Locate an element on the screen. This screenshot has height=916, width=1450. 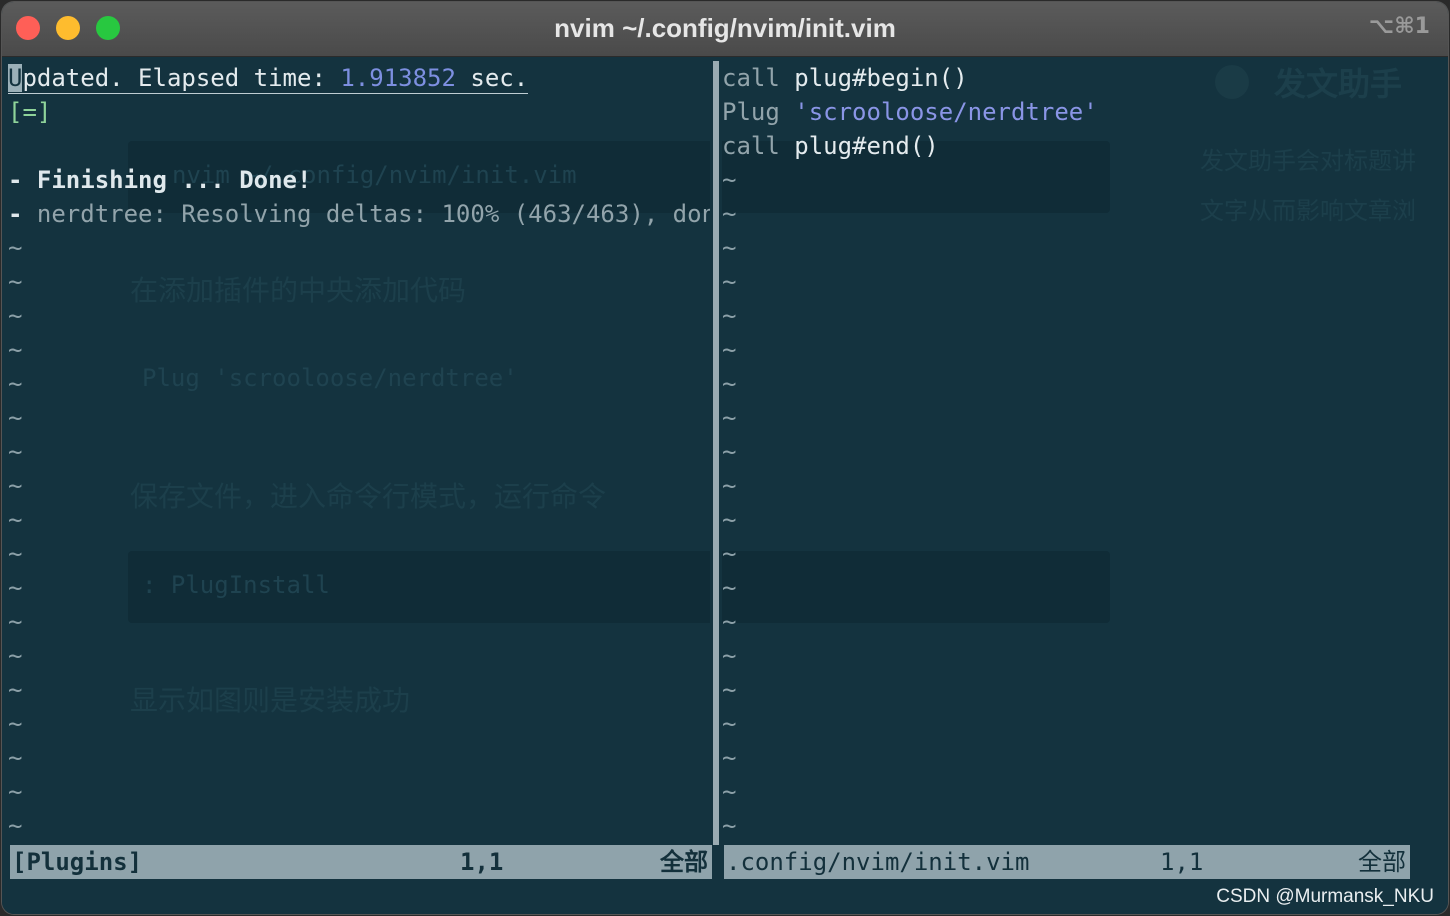
watermark: CSDN @Murmansk_NKU is located at coordinates (1325, 896).